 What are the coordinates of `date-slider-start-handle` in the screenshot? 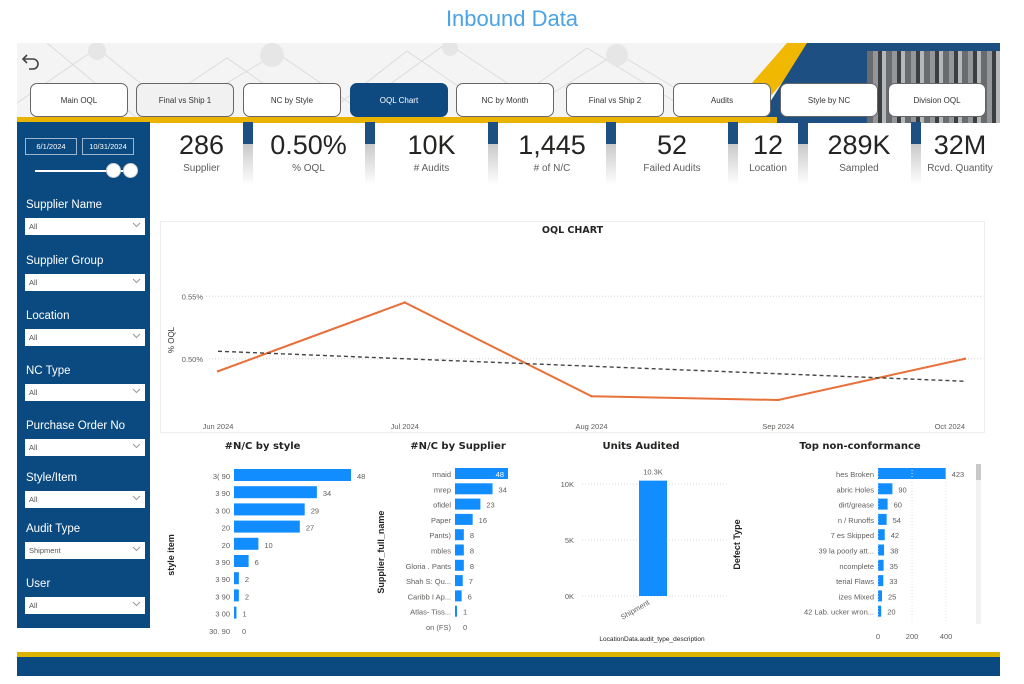 It's located at (113, 170).